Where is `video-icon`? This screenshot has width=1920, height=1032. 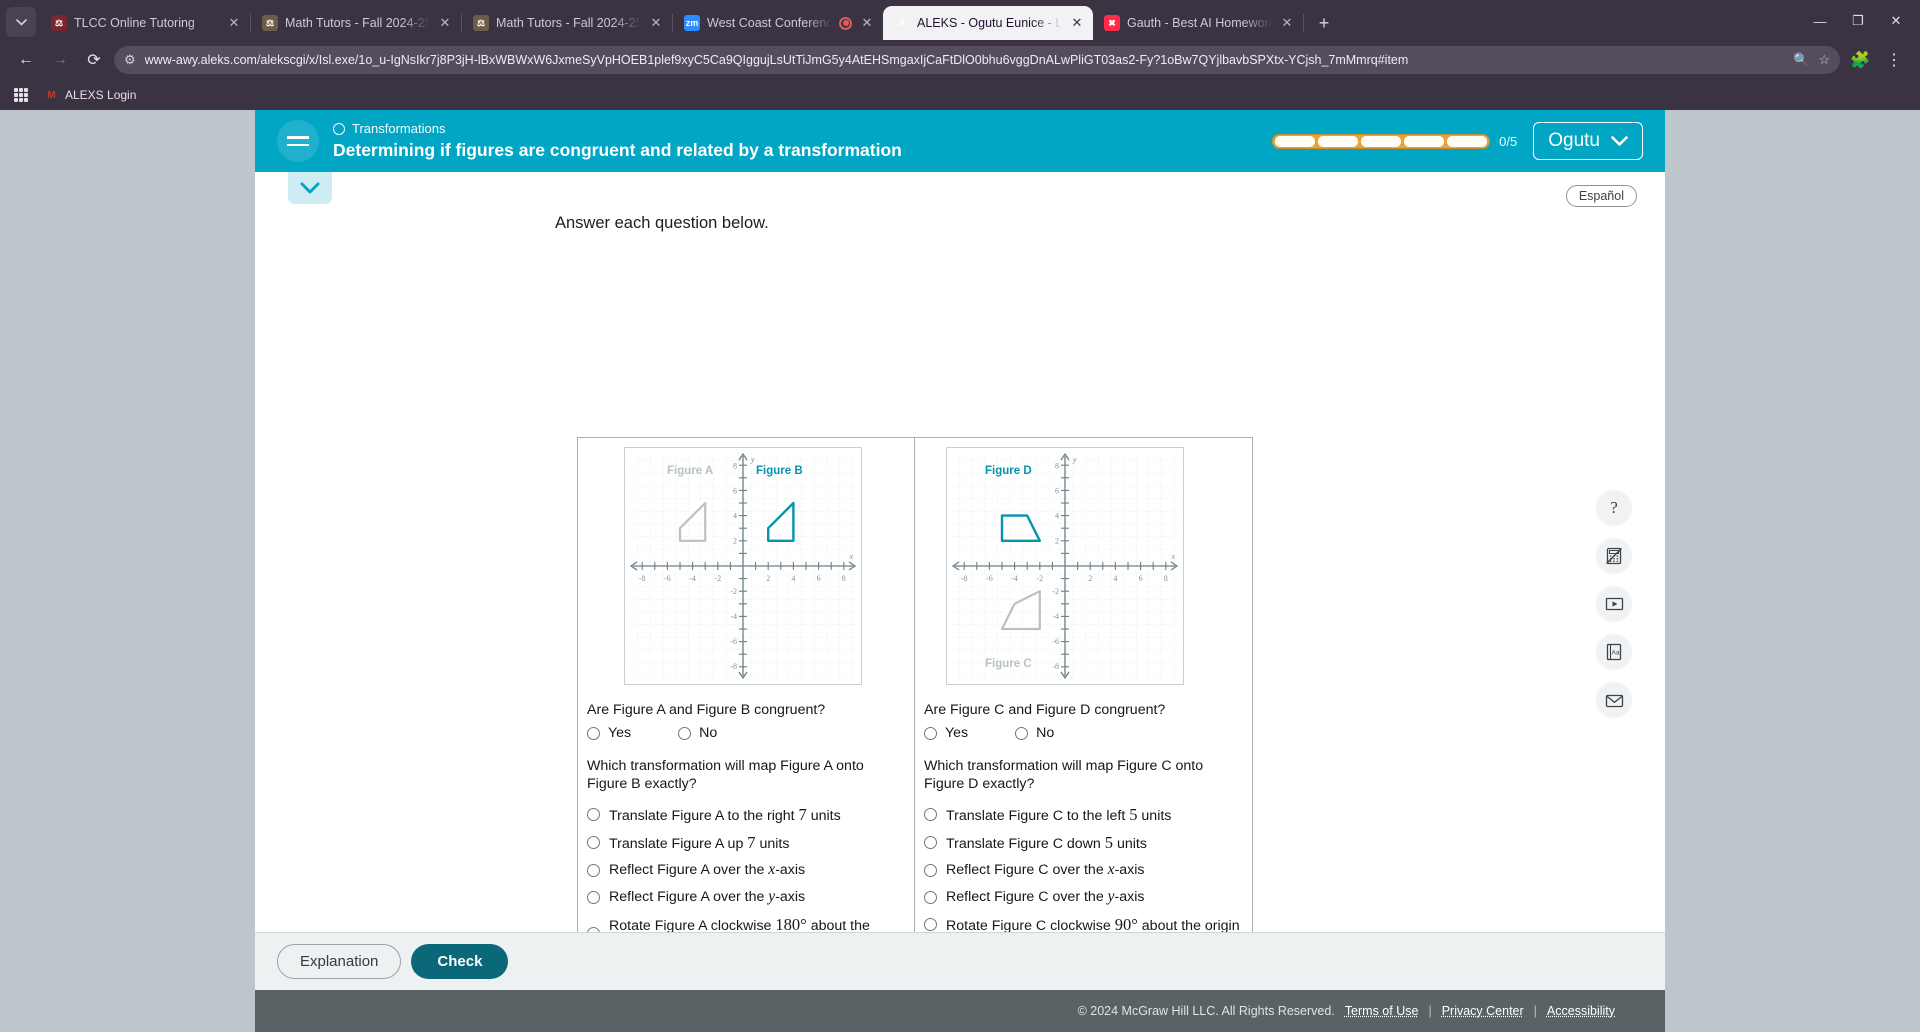 video-icon is located at coordinates (1614, 604).